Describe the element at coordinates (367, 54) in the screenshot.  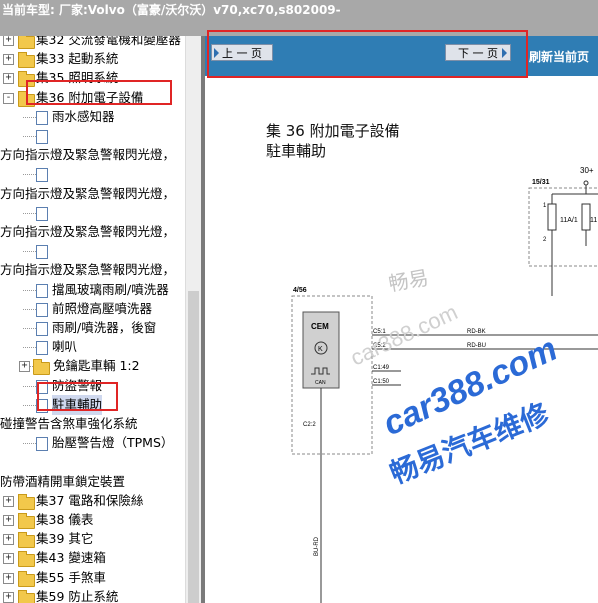
I see `highlight-toolbar-box` at that location.